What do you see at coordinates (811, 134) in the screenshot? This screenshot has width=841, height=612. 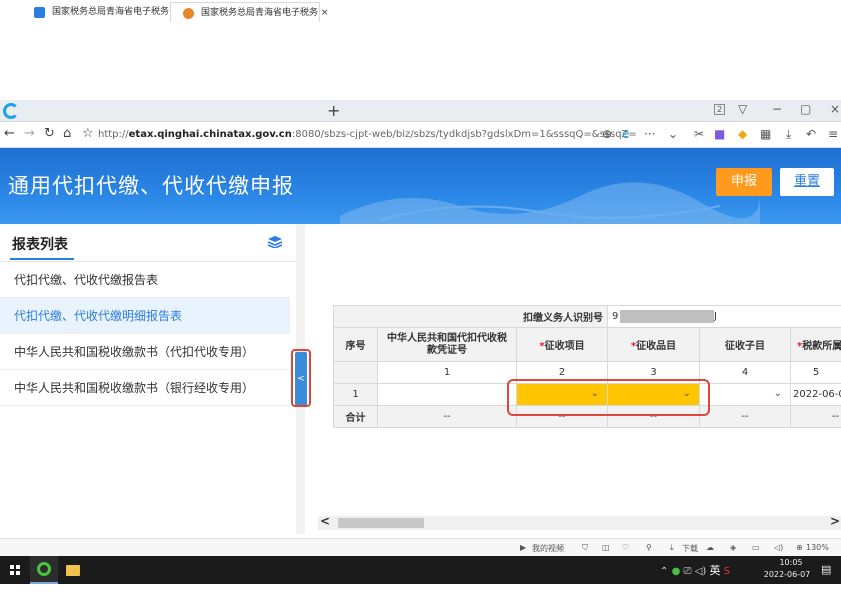 I see `undo-icon: ↶` at bounding box center [811, 134].